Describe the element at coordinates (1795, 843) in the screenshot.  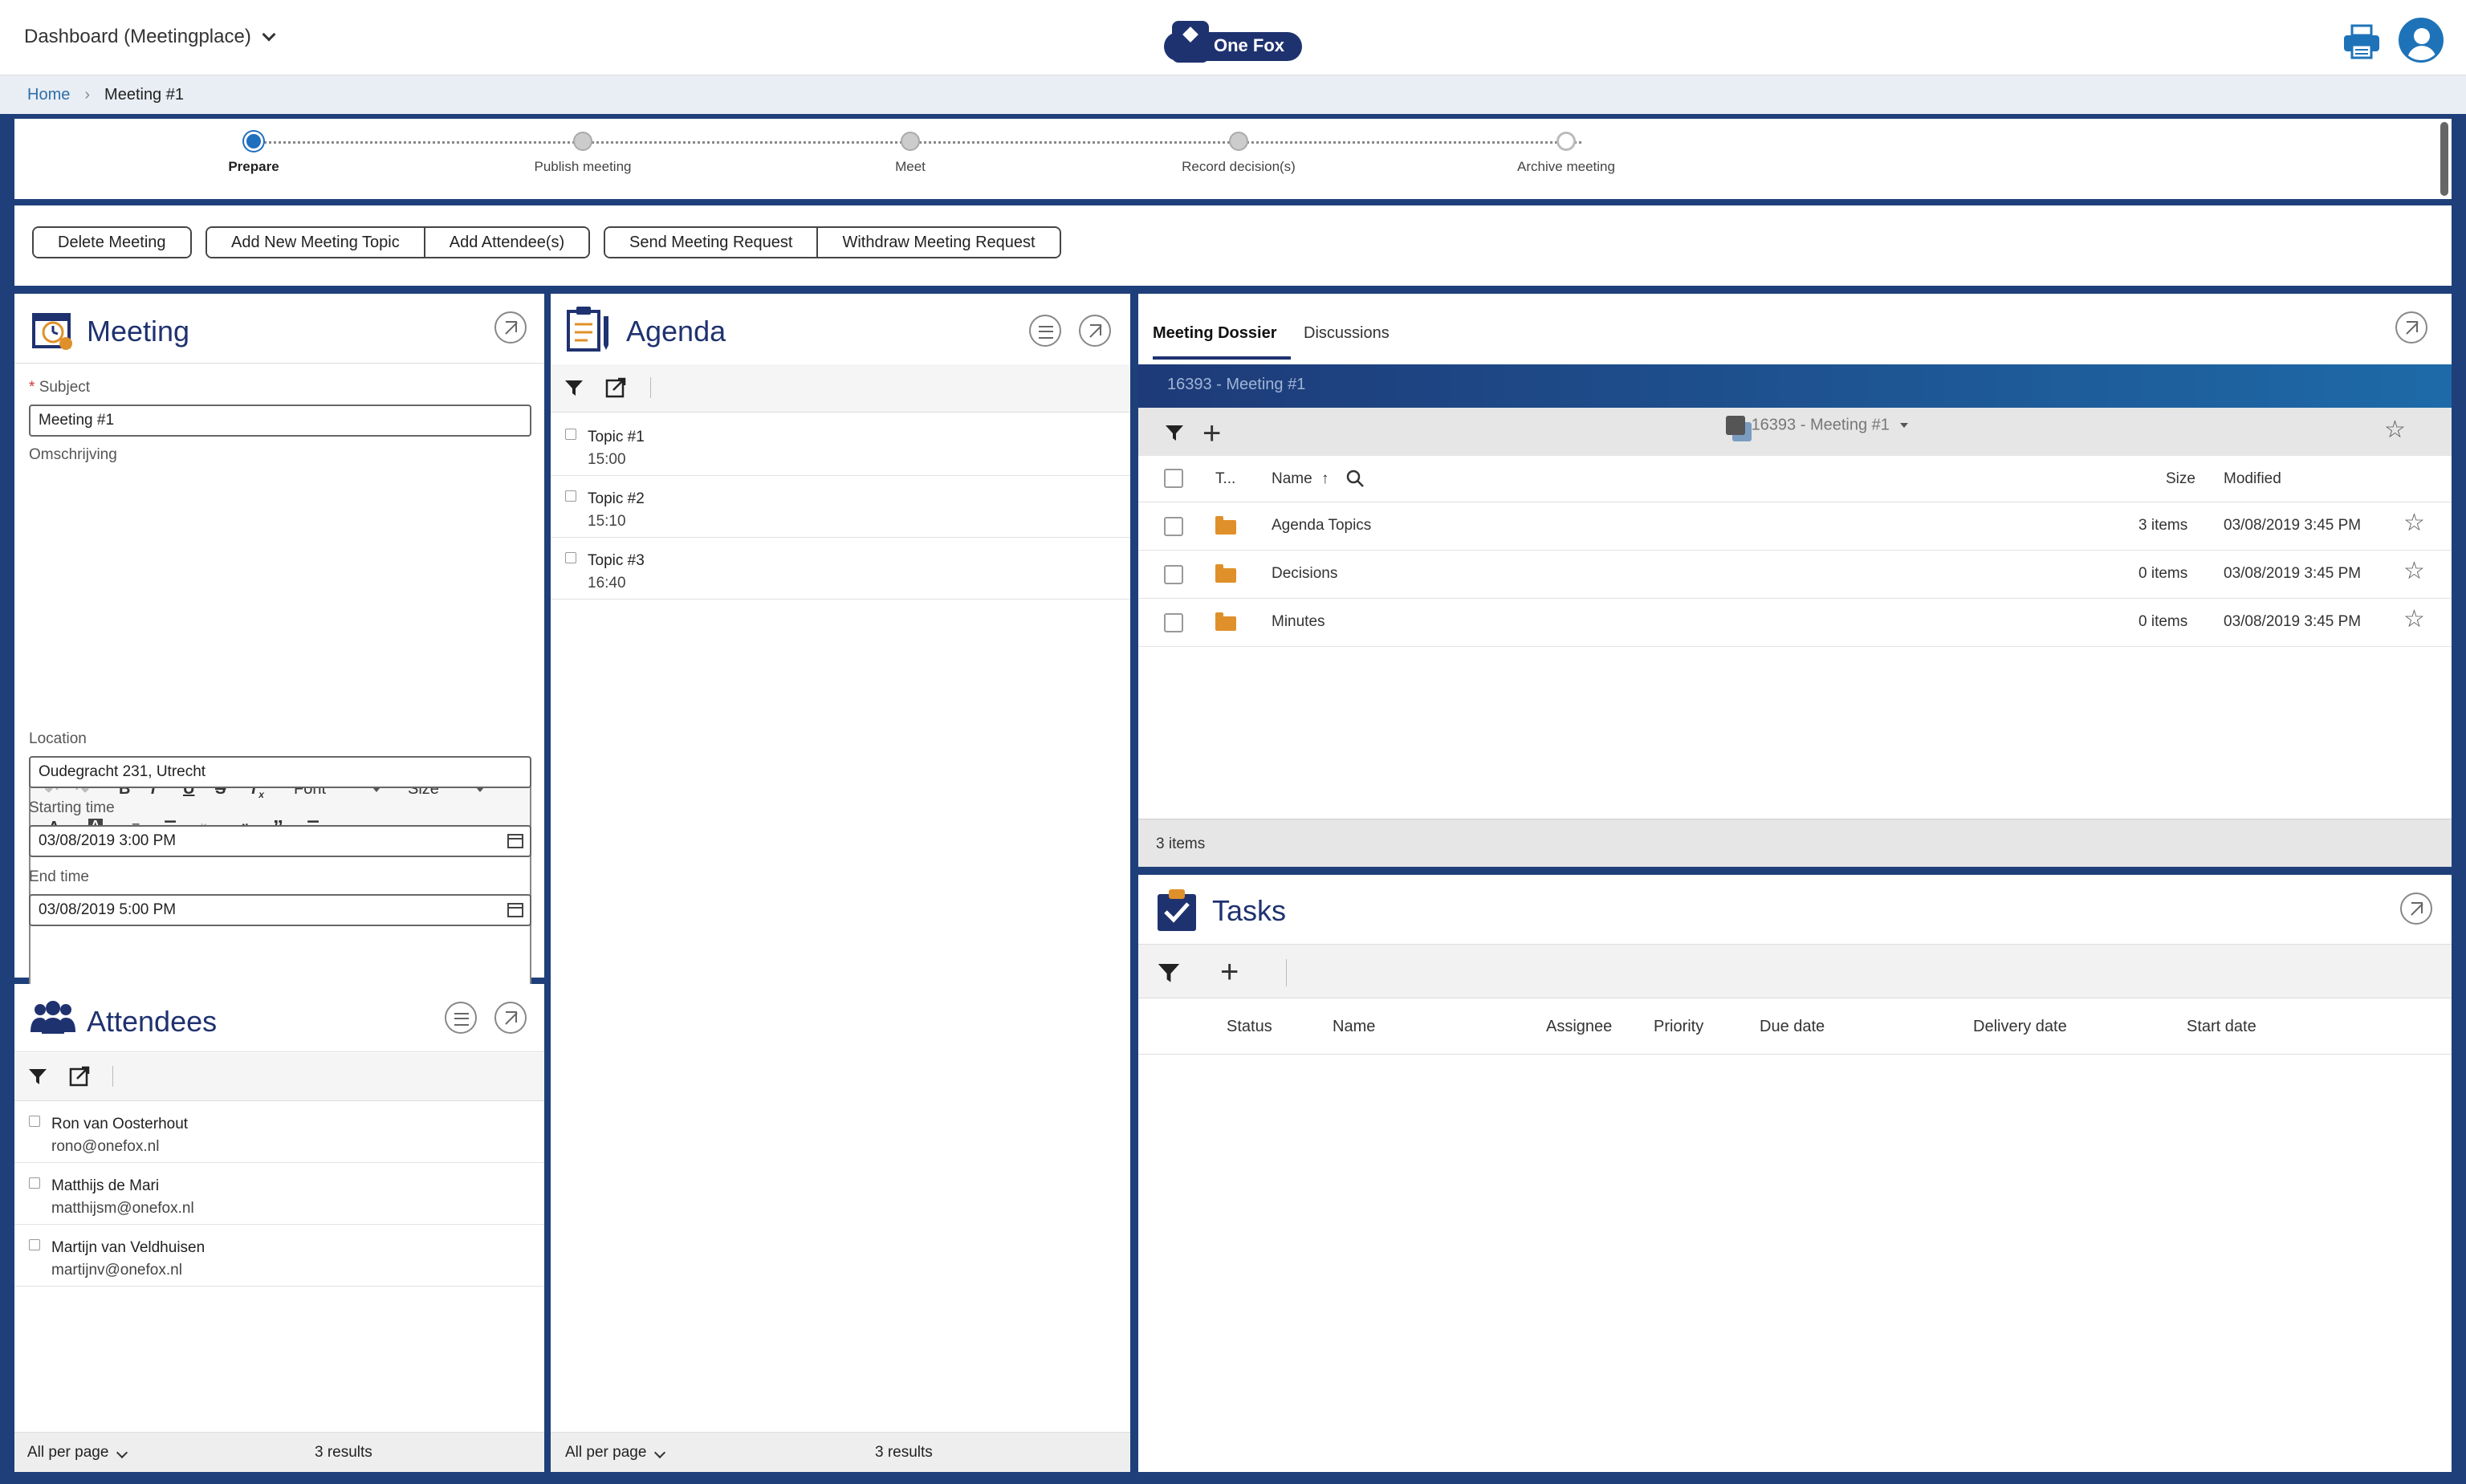
I see `dossier-footer: 3 items` at that location.